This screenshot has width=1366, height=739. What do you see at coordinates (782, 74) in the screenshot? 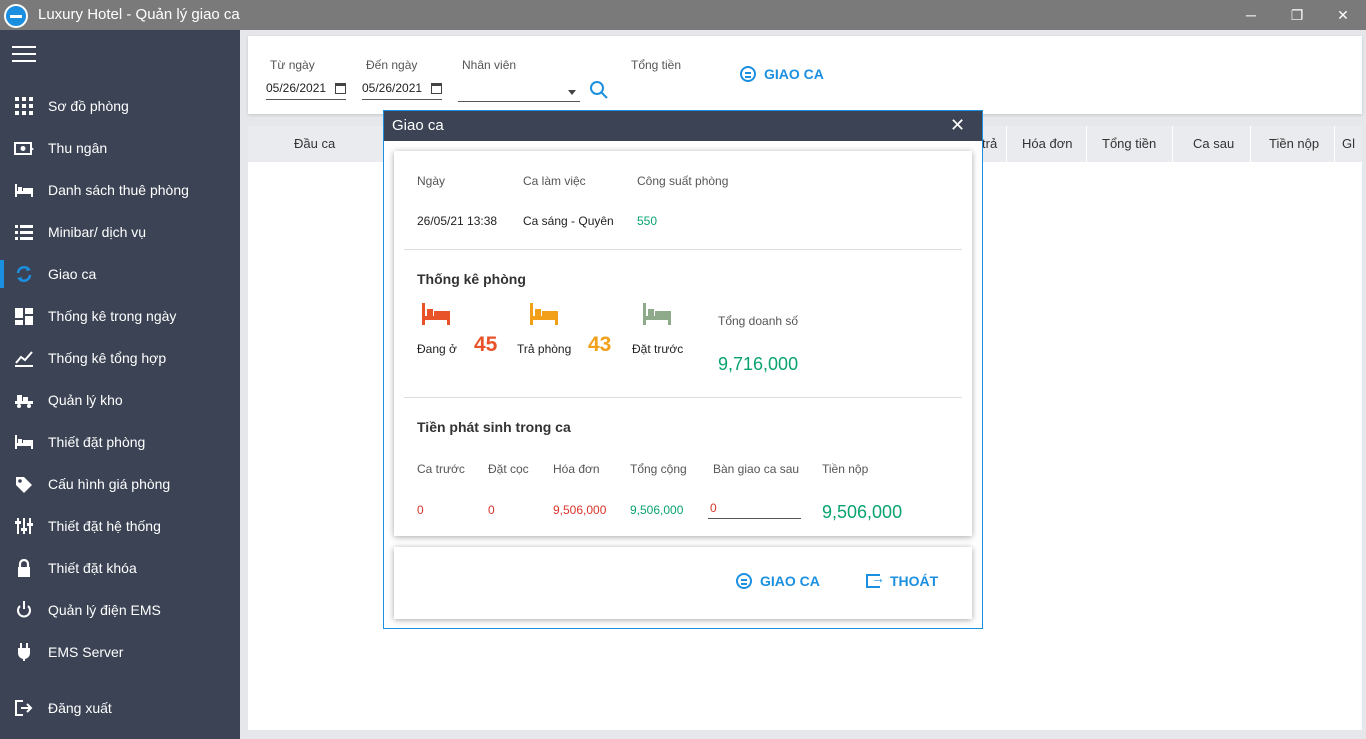
I see `giaoca-top-button: GIAO CA` at bounding box center [782, 74].